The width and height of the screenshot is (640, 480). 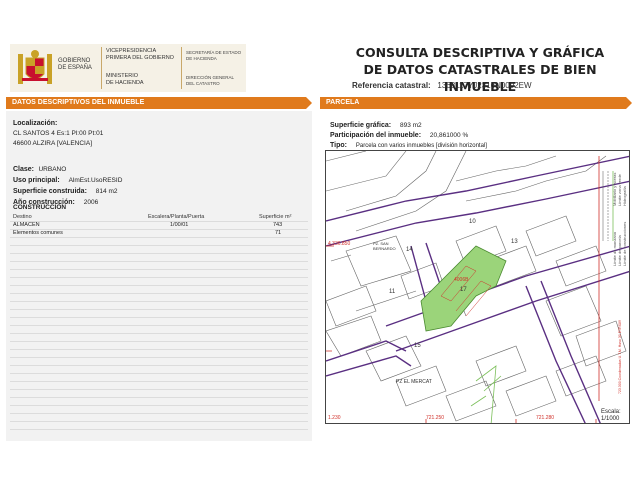 What do you see at coordinates (22, 217) in the screenshot?
I see `col-destino: Destino` at bounding box center [22, 217].